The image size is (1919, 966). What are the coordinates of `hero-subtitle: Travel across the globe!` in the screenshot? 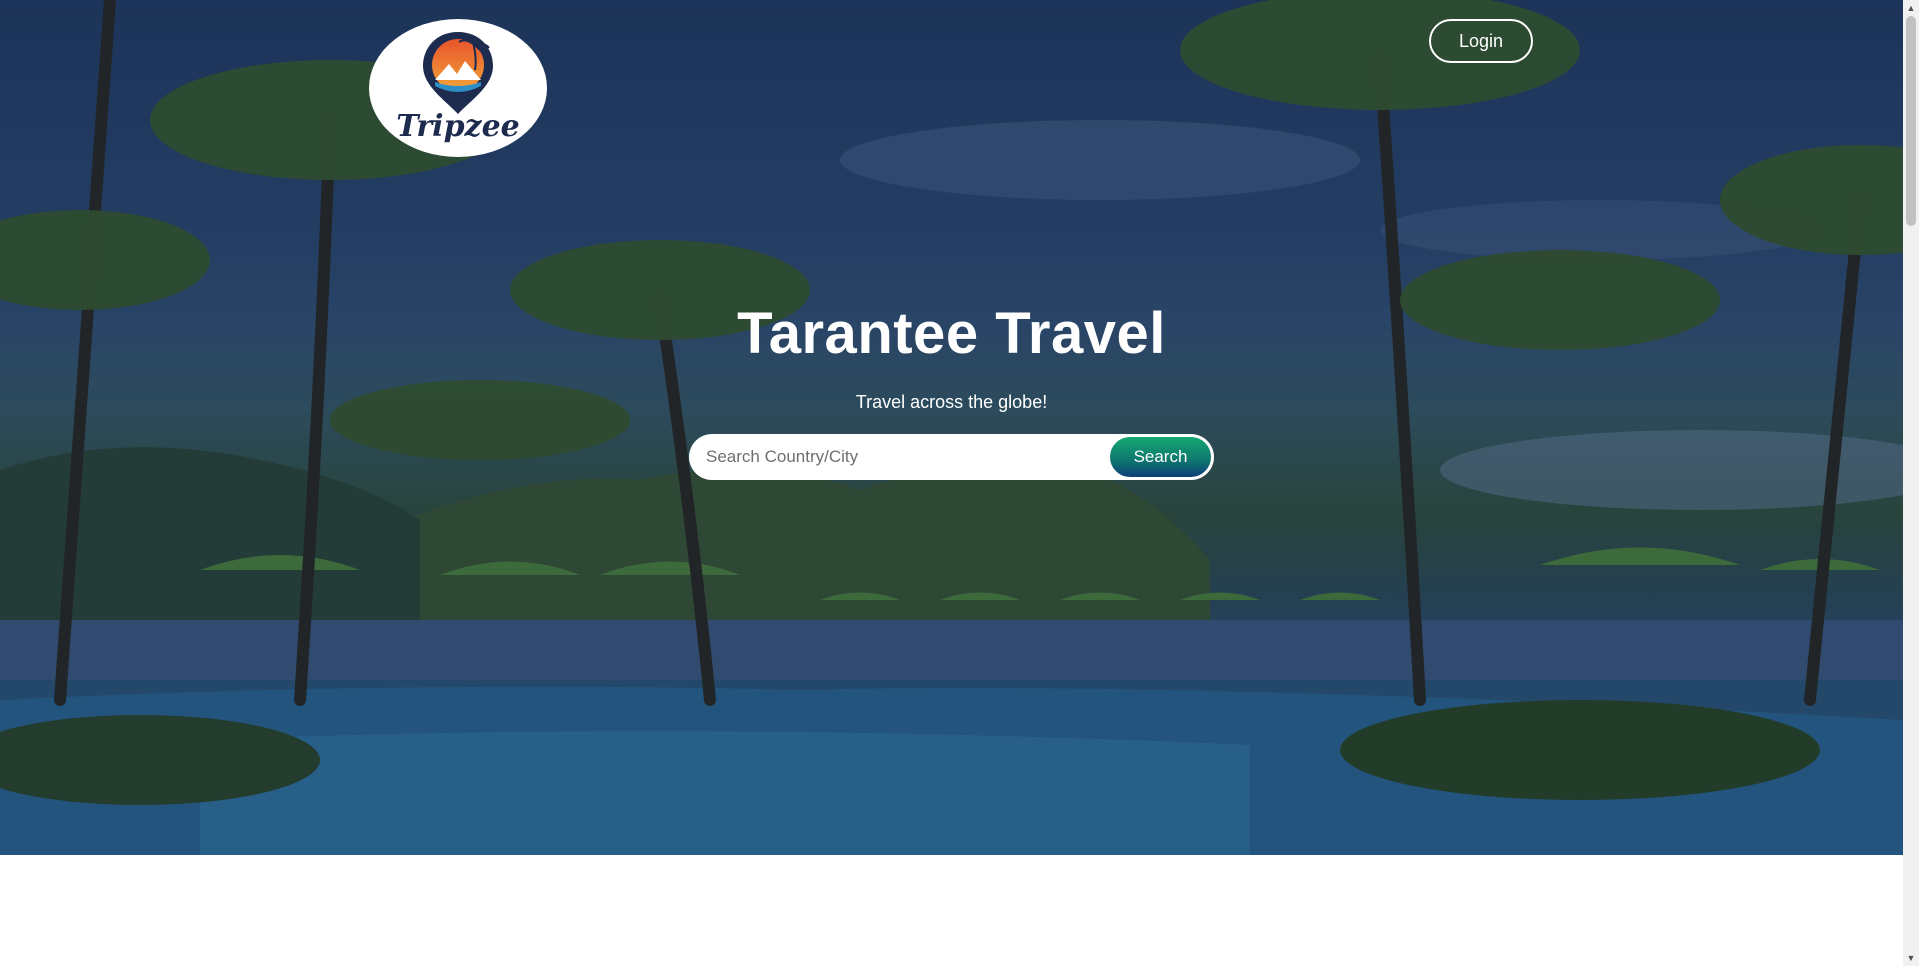 It's located at (951, 402).